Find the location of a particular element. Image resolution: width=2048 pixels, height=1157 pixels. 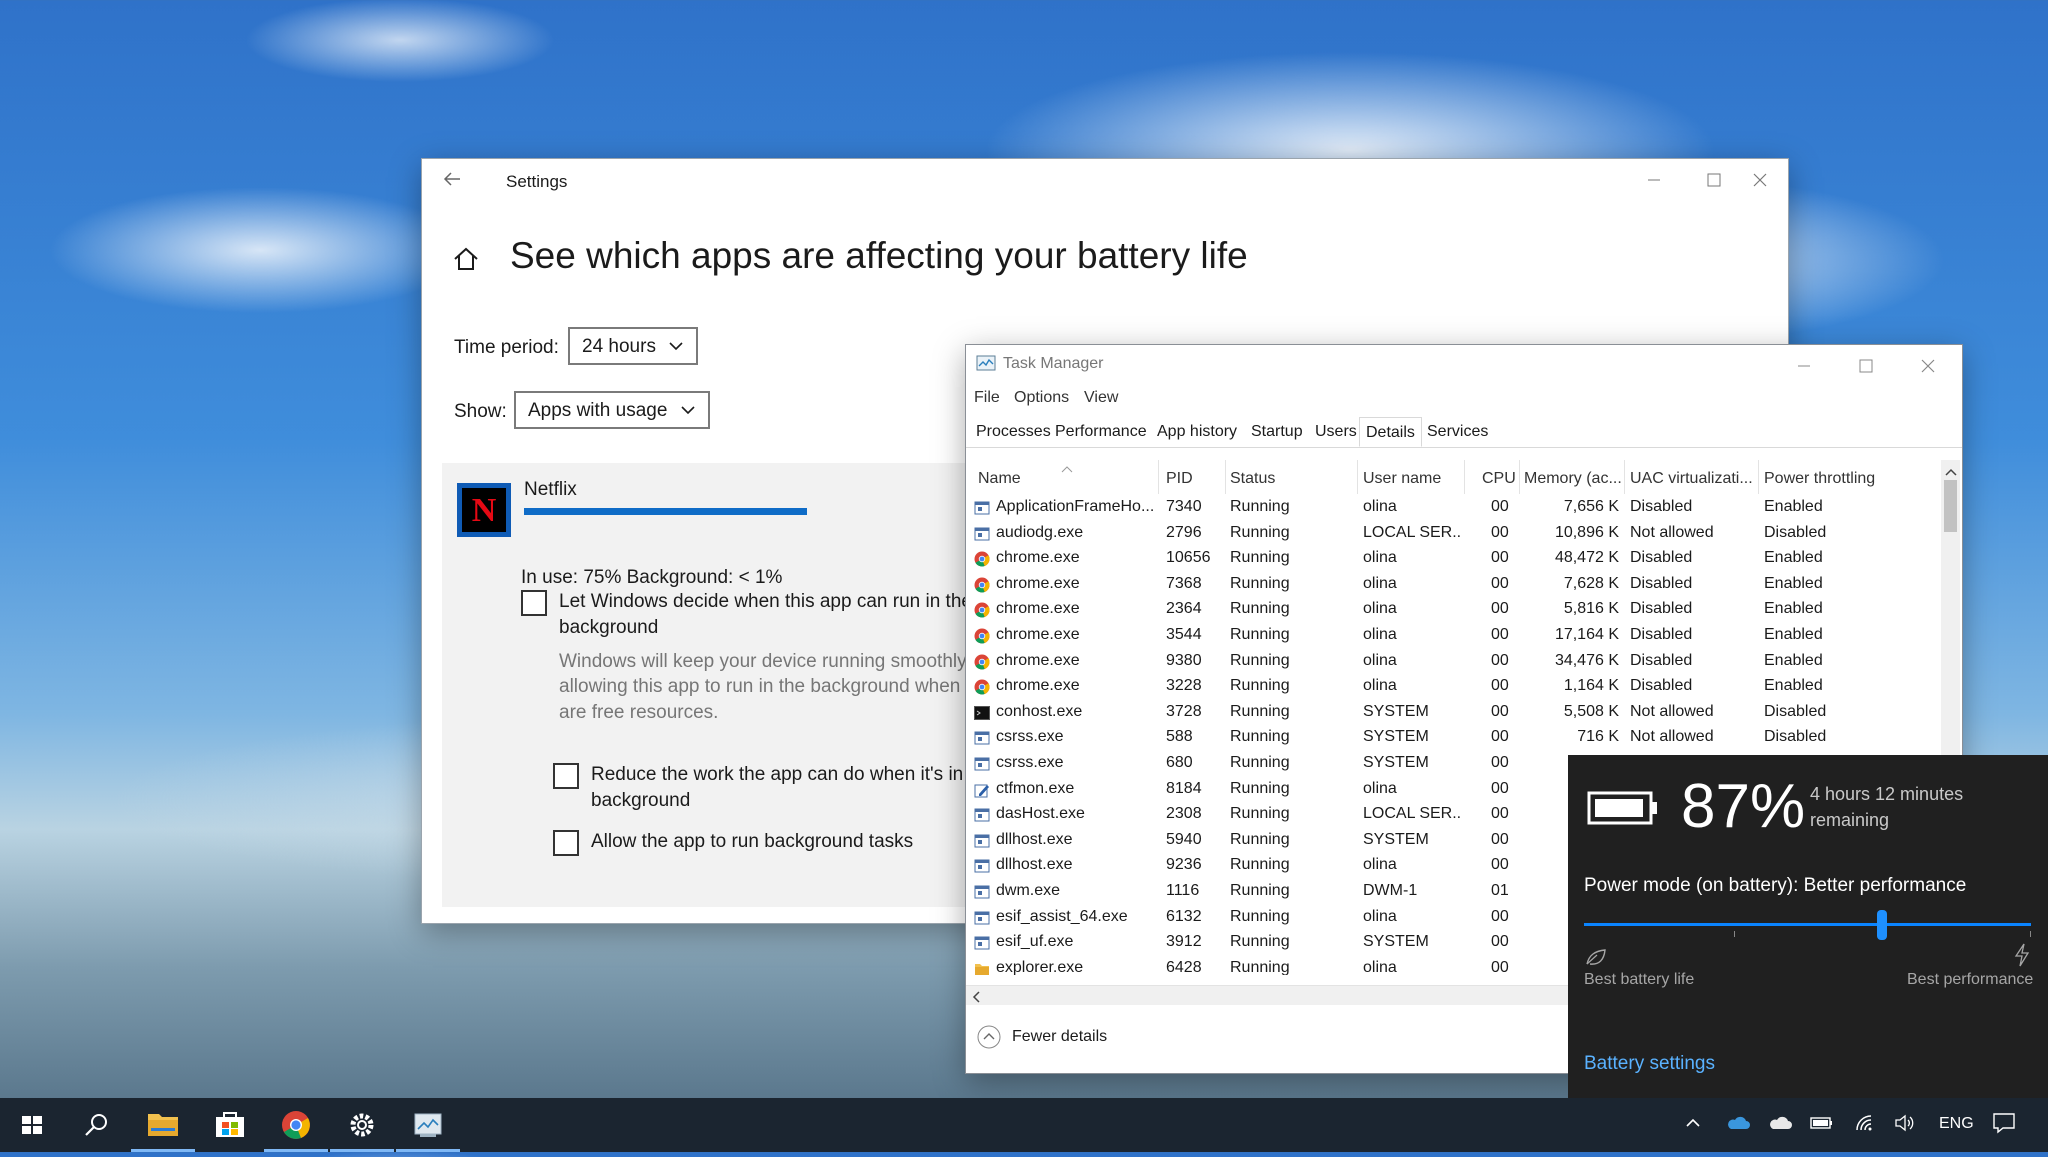

reduce-work-checkbox is located at coordinates (566, 776).